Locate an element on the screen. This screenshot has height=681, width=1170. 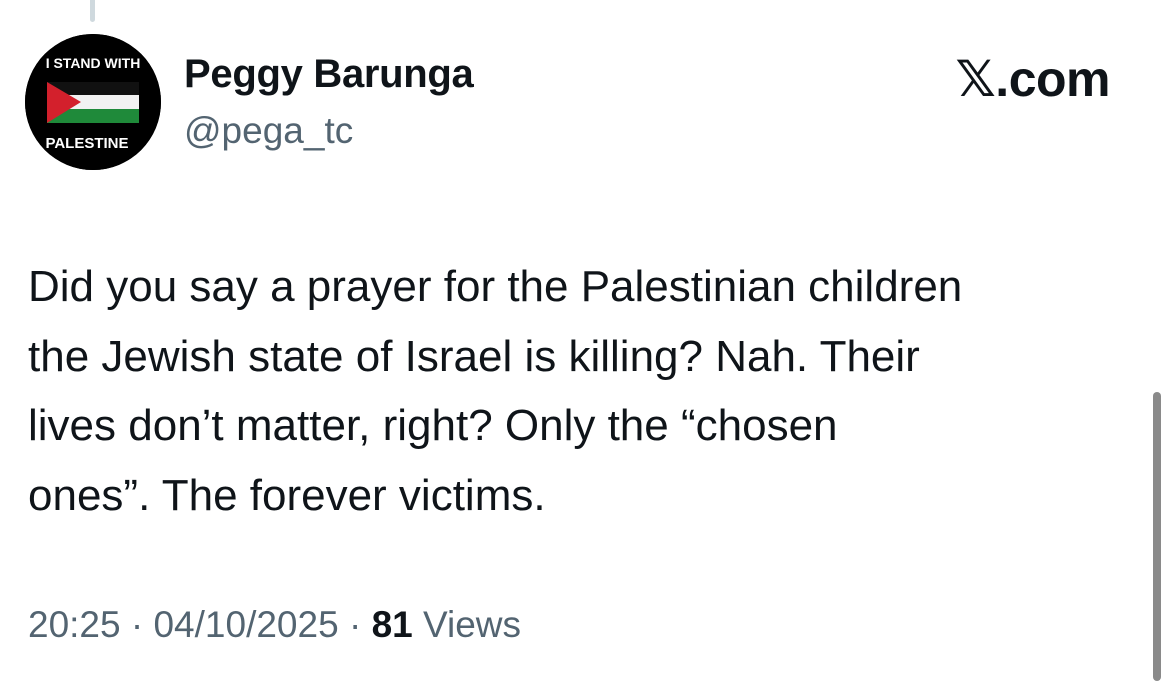
palestine-flag-avatar-image: I STAND WITH PALESTINE is located at coordinates (93, 102).